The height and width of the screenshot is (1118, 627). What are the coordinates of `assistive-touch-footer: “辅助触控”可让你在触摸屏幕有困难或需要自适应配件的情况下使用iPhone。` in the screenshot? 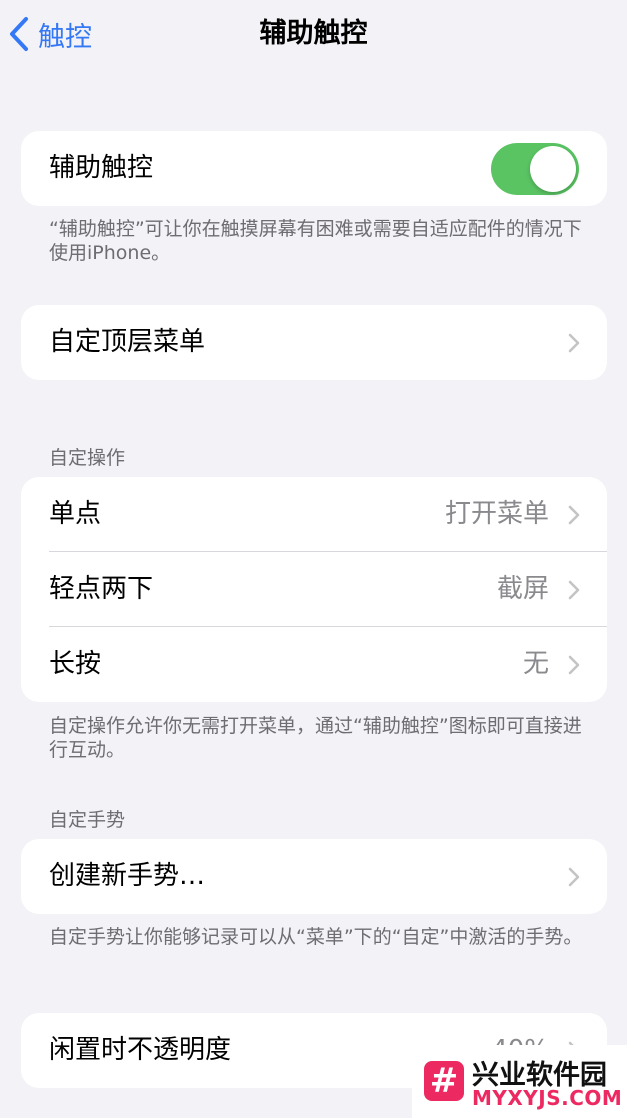 It's located at (315, 241).